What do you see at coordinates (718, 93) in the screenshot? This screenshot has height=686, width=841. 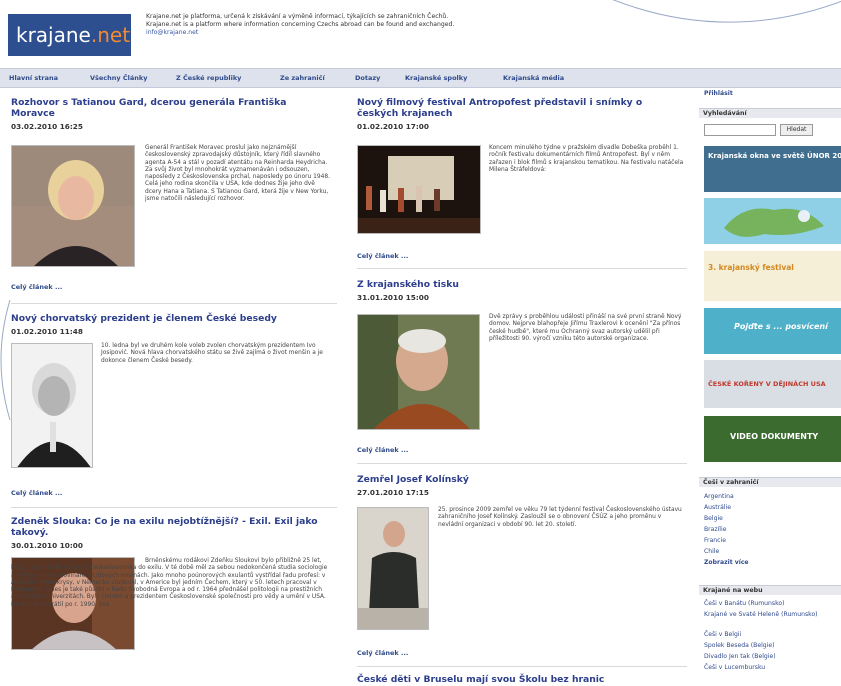 I see `login-link: Přihlásit` at bounding box center [718, 93].